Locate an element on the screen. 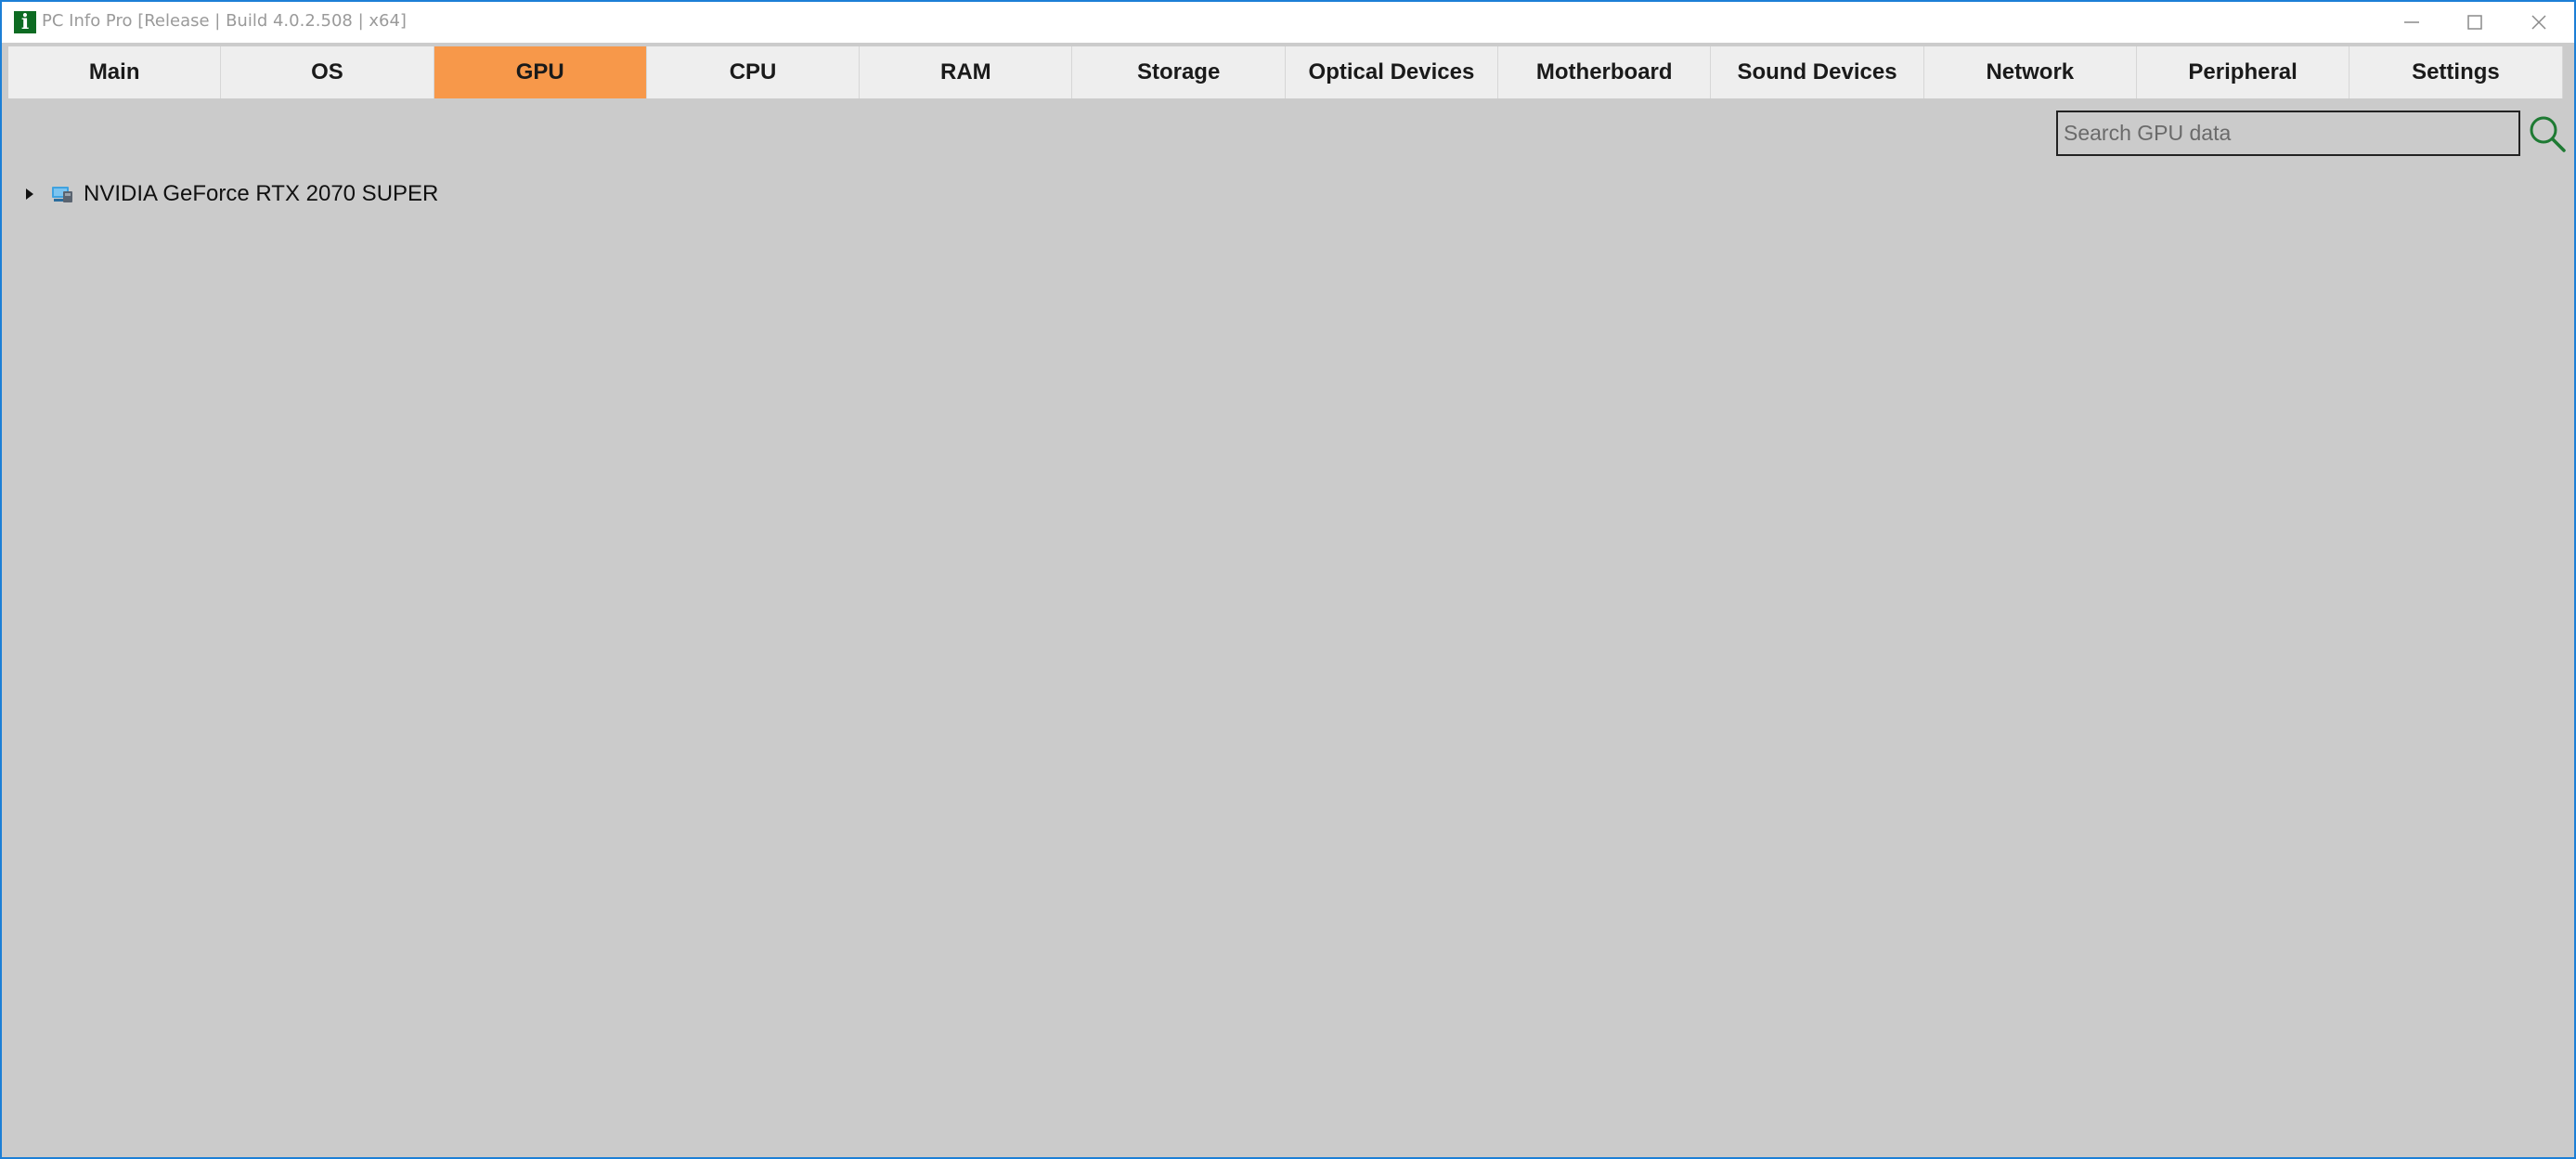  tab-optical-devices: Optical Devices is located at coordinates (1392, 72).